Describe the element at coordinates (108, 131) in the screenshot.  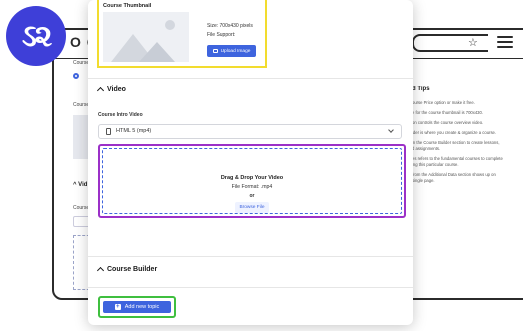
I see `html5-icon` at that location.